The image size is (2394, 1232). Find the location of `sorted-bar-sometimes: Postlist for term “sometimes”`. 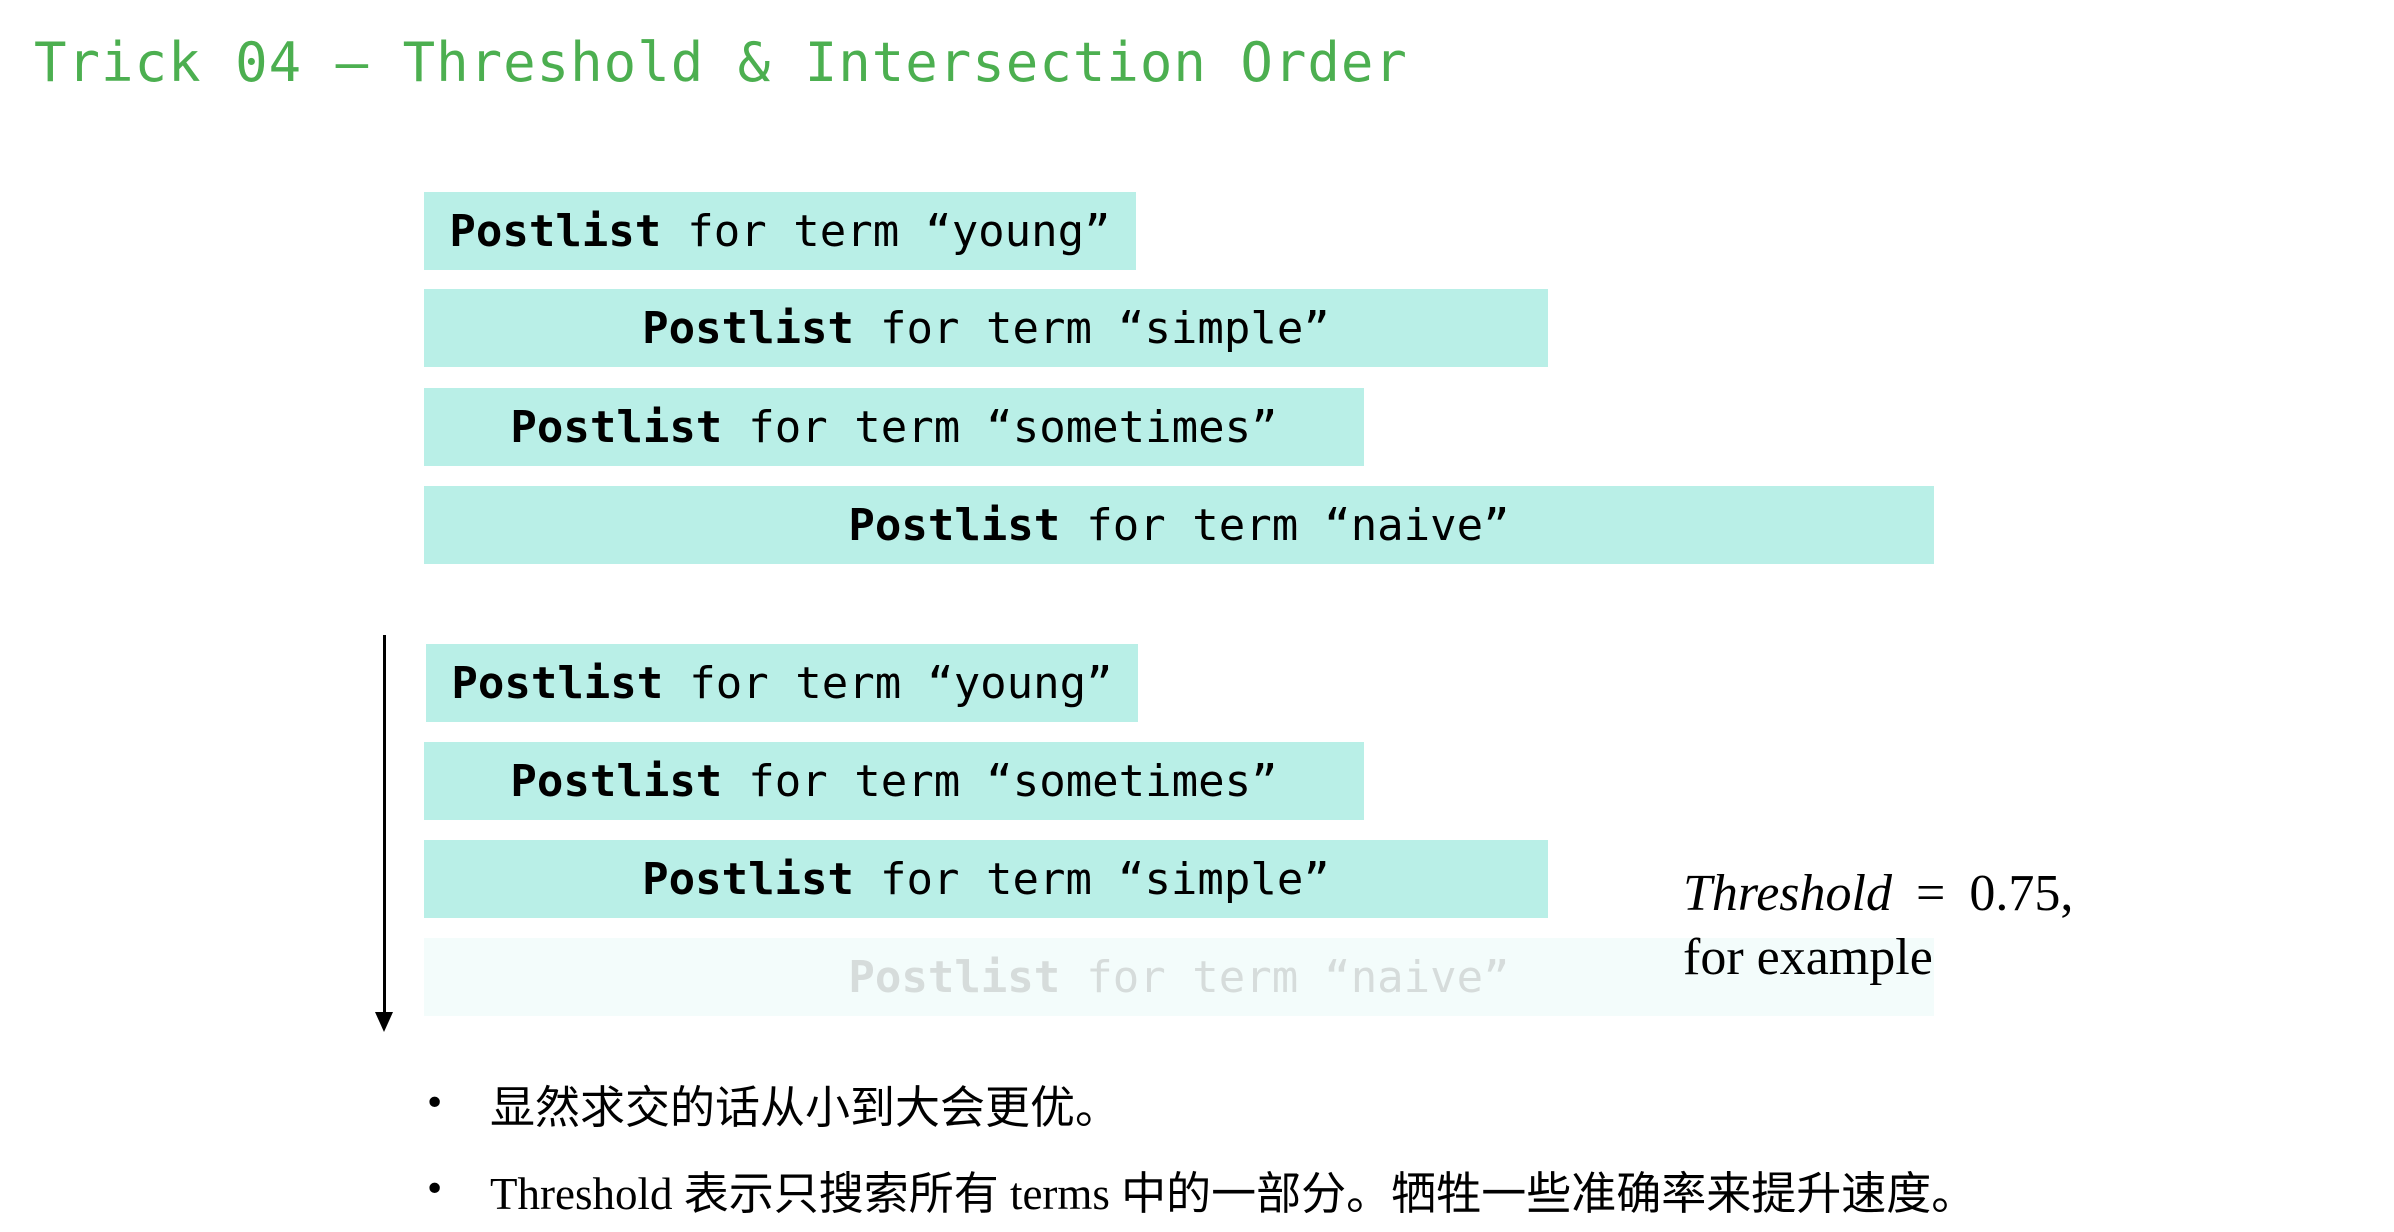

sorted-bar-sometimes: Postlist for term “sometimes” is located at coordinates (894, 781).